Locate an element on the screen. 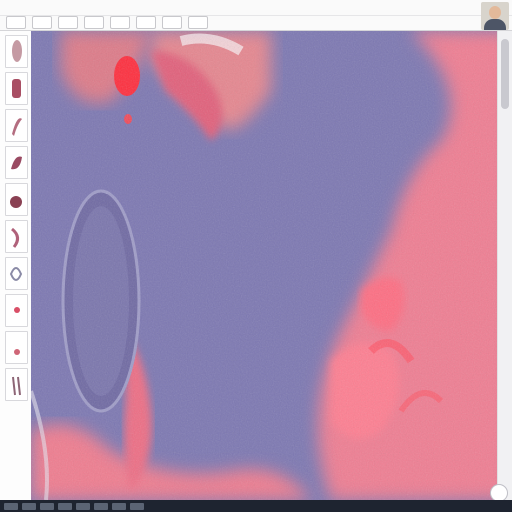 Image resolution: width=512 pixels, height=512 pixels. webcam-overlay is located at coordinates (495, 16).